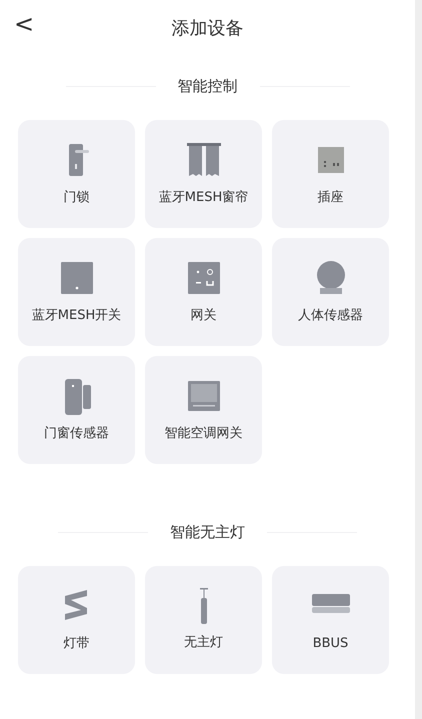  I want to click on device-card: 无主灯, so click(203, 620).